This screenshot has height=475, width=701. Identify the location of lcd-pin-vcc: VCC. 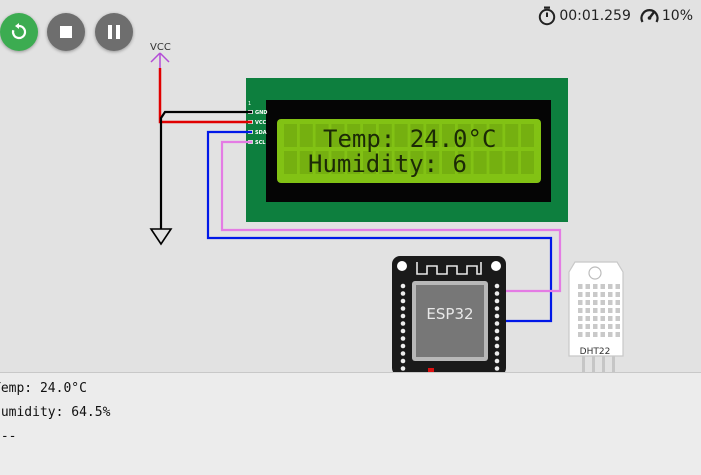
(261, 123).